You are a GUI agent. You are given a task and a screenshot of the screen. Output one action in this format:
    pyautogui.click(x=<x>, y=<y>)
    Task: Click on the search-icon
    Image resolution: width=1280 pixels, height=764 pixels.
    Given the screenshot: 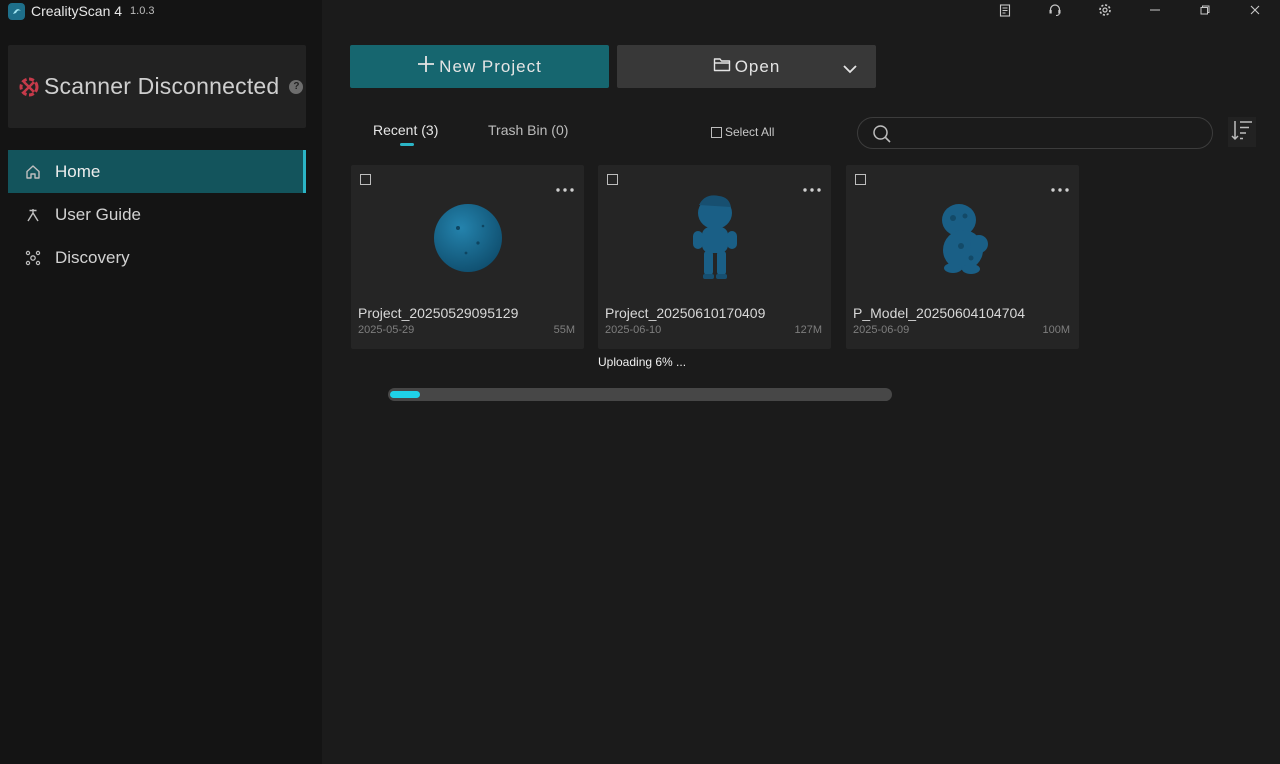 What is the action you would take?
    pyautogui.click(x=882, y=136)
    